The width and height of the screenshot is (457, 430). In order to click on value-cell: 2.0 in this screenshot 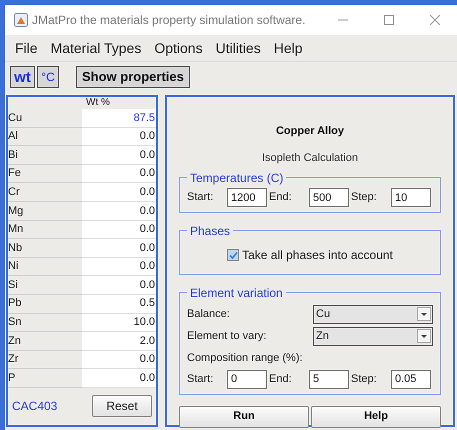, I will do `click(119, 341)`.